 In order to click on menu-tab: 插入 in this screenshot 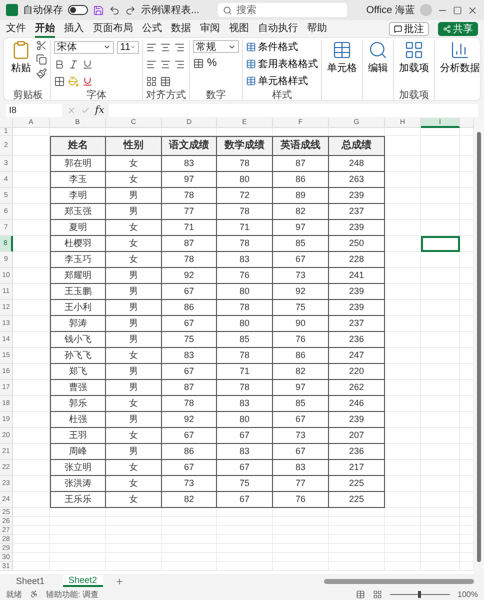, I will do `click(74, 29)`.